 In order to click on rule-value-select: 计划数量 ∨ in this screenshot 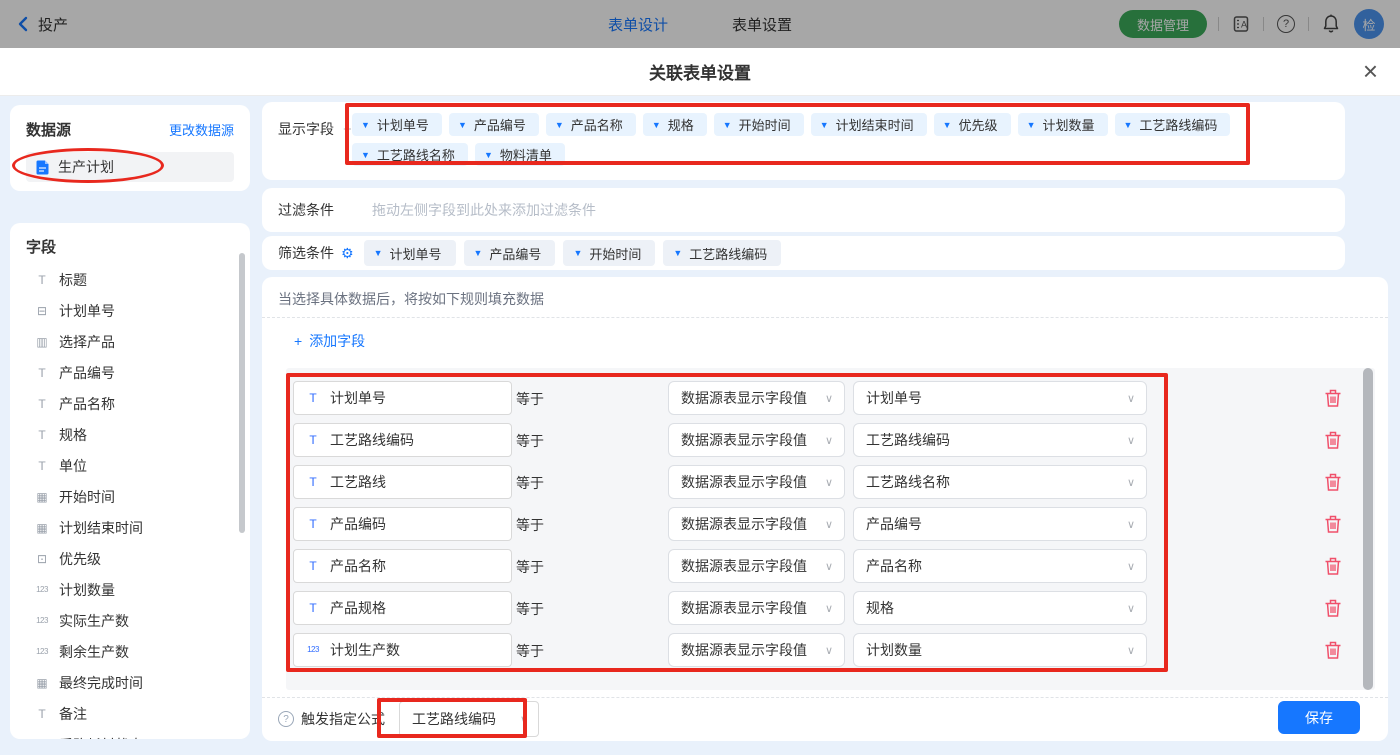, I will do `click(1000, 650)`.